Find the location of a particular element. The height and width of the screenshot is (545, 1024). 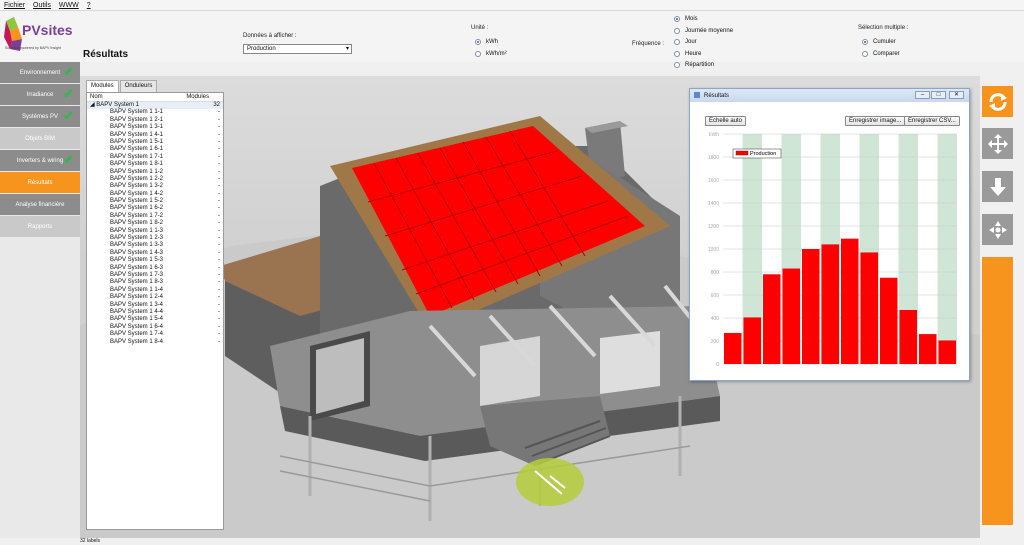

menu-item-0: Fichier is located at coordinates (14, 5).